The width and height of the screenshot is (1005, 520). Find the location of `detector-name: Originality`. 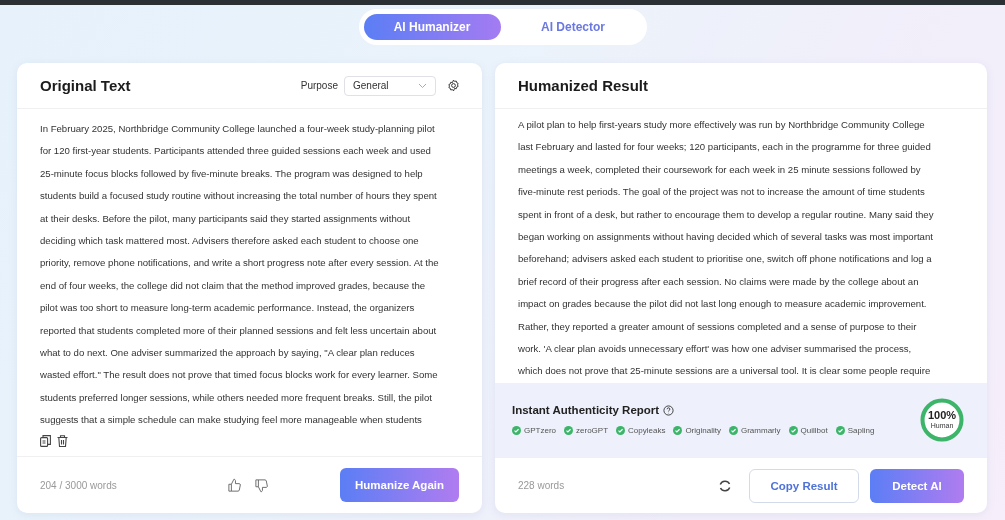

detector-name: Originality is located at coordinates (703, 431).